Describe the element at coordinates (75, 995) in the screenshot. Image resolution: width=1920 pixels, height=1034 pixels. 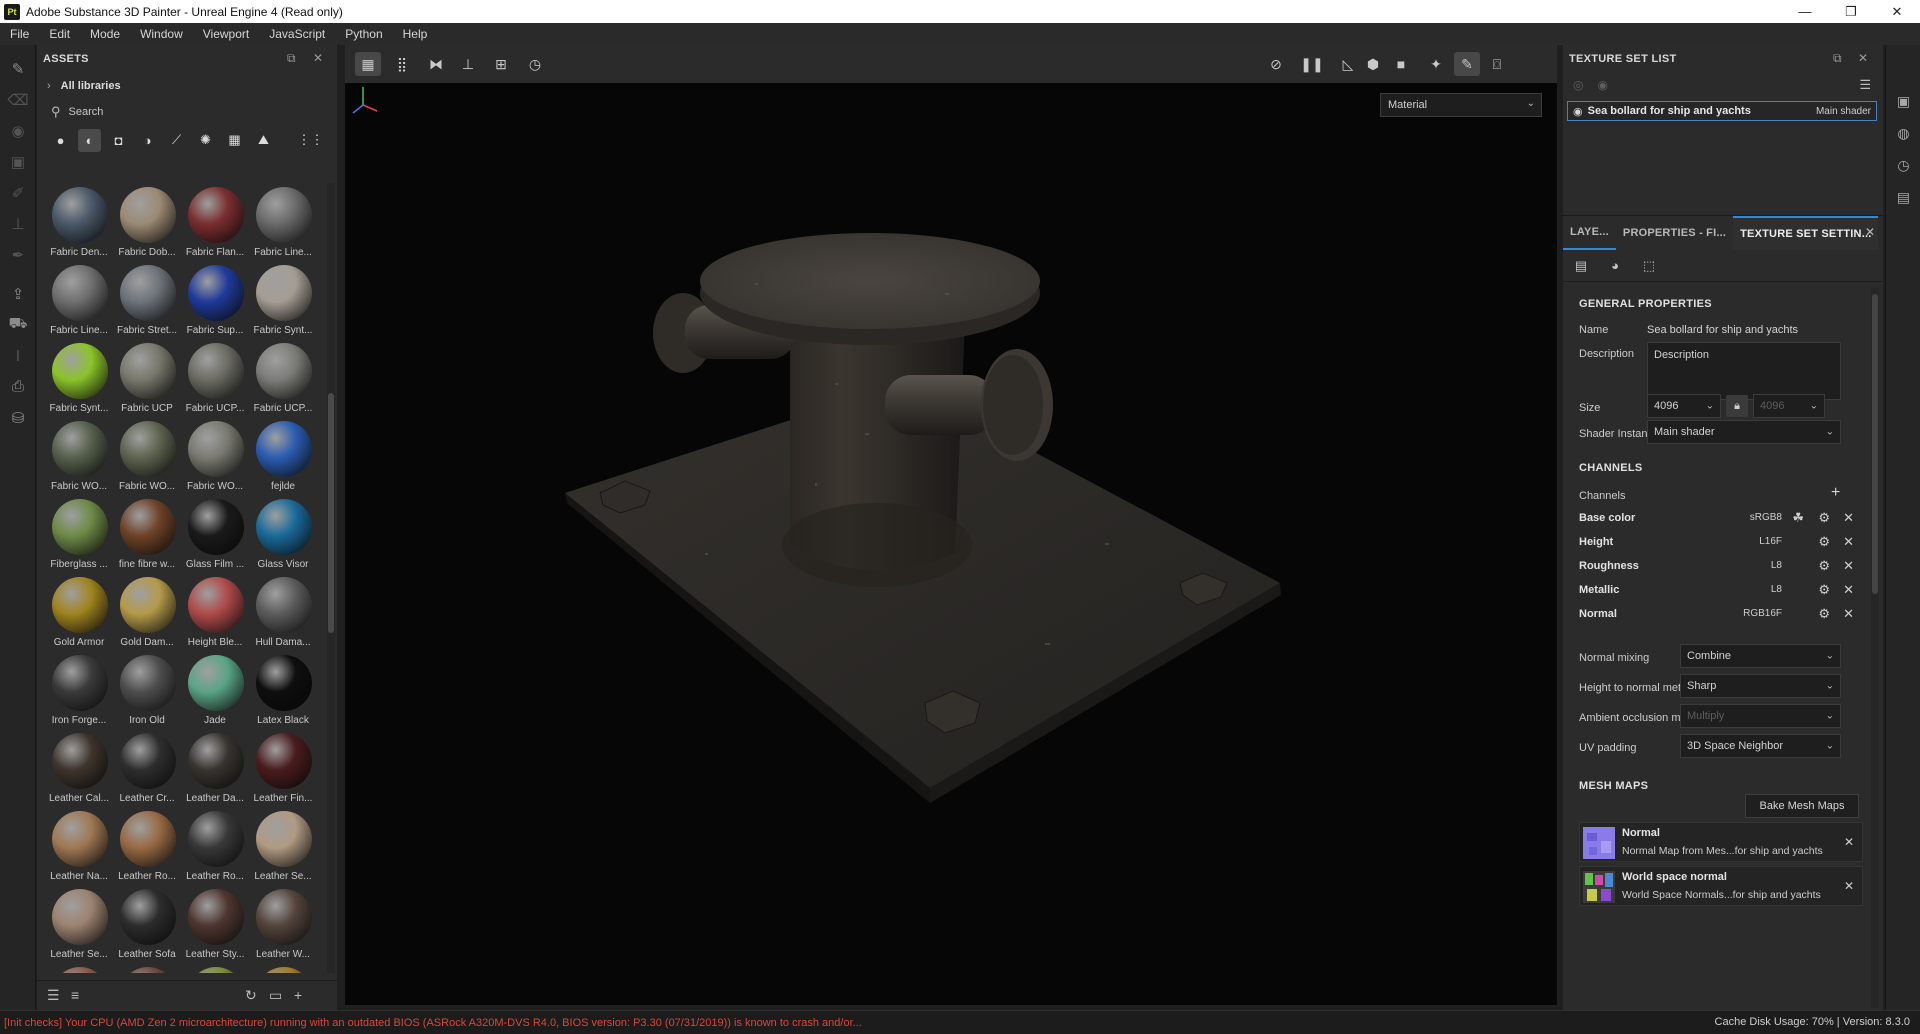
I see `filter-options-icon: ≡` at that location.